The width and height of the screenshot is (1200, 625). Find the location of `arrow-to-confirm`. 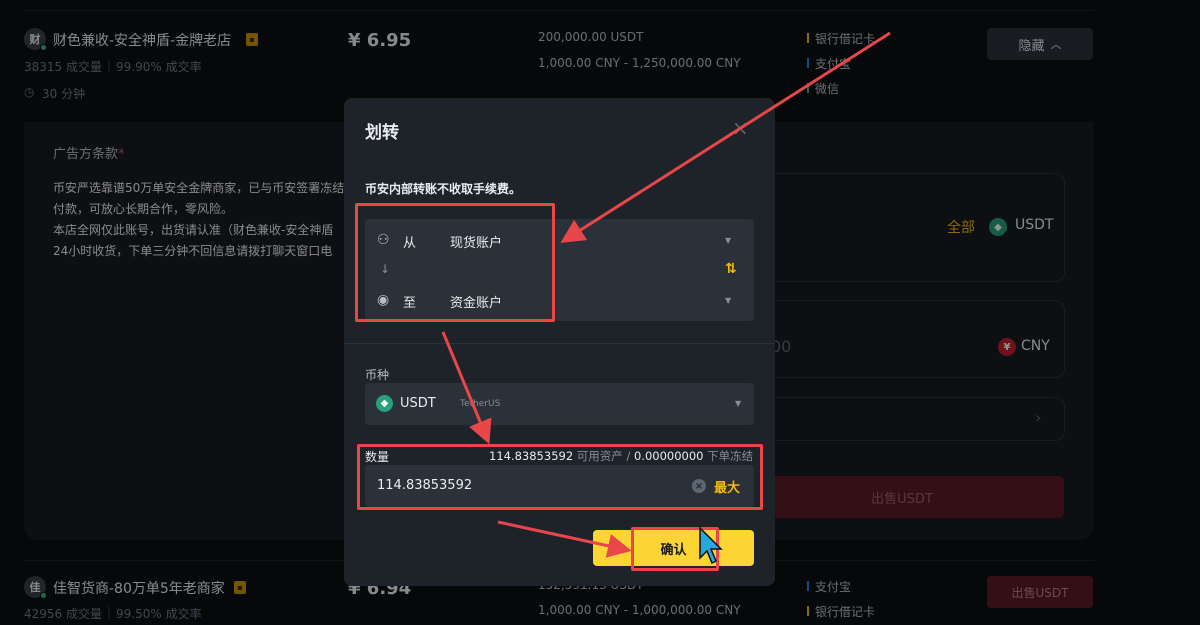

arrow-to-confirm is located at coordinates (564, 539).